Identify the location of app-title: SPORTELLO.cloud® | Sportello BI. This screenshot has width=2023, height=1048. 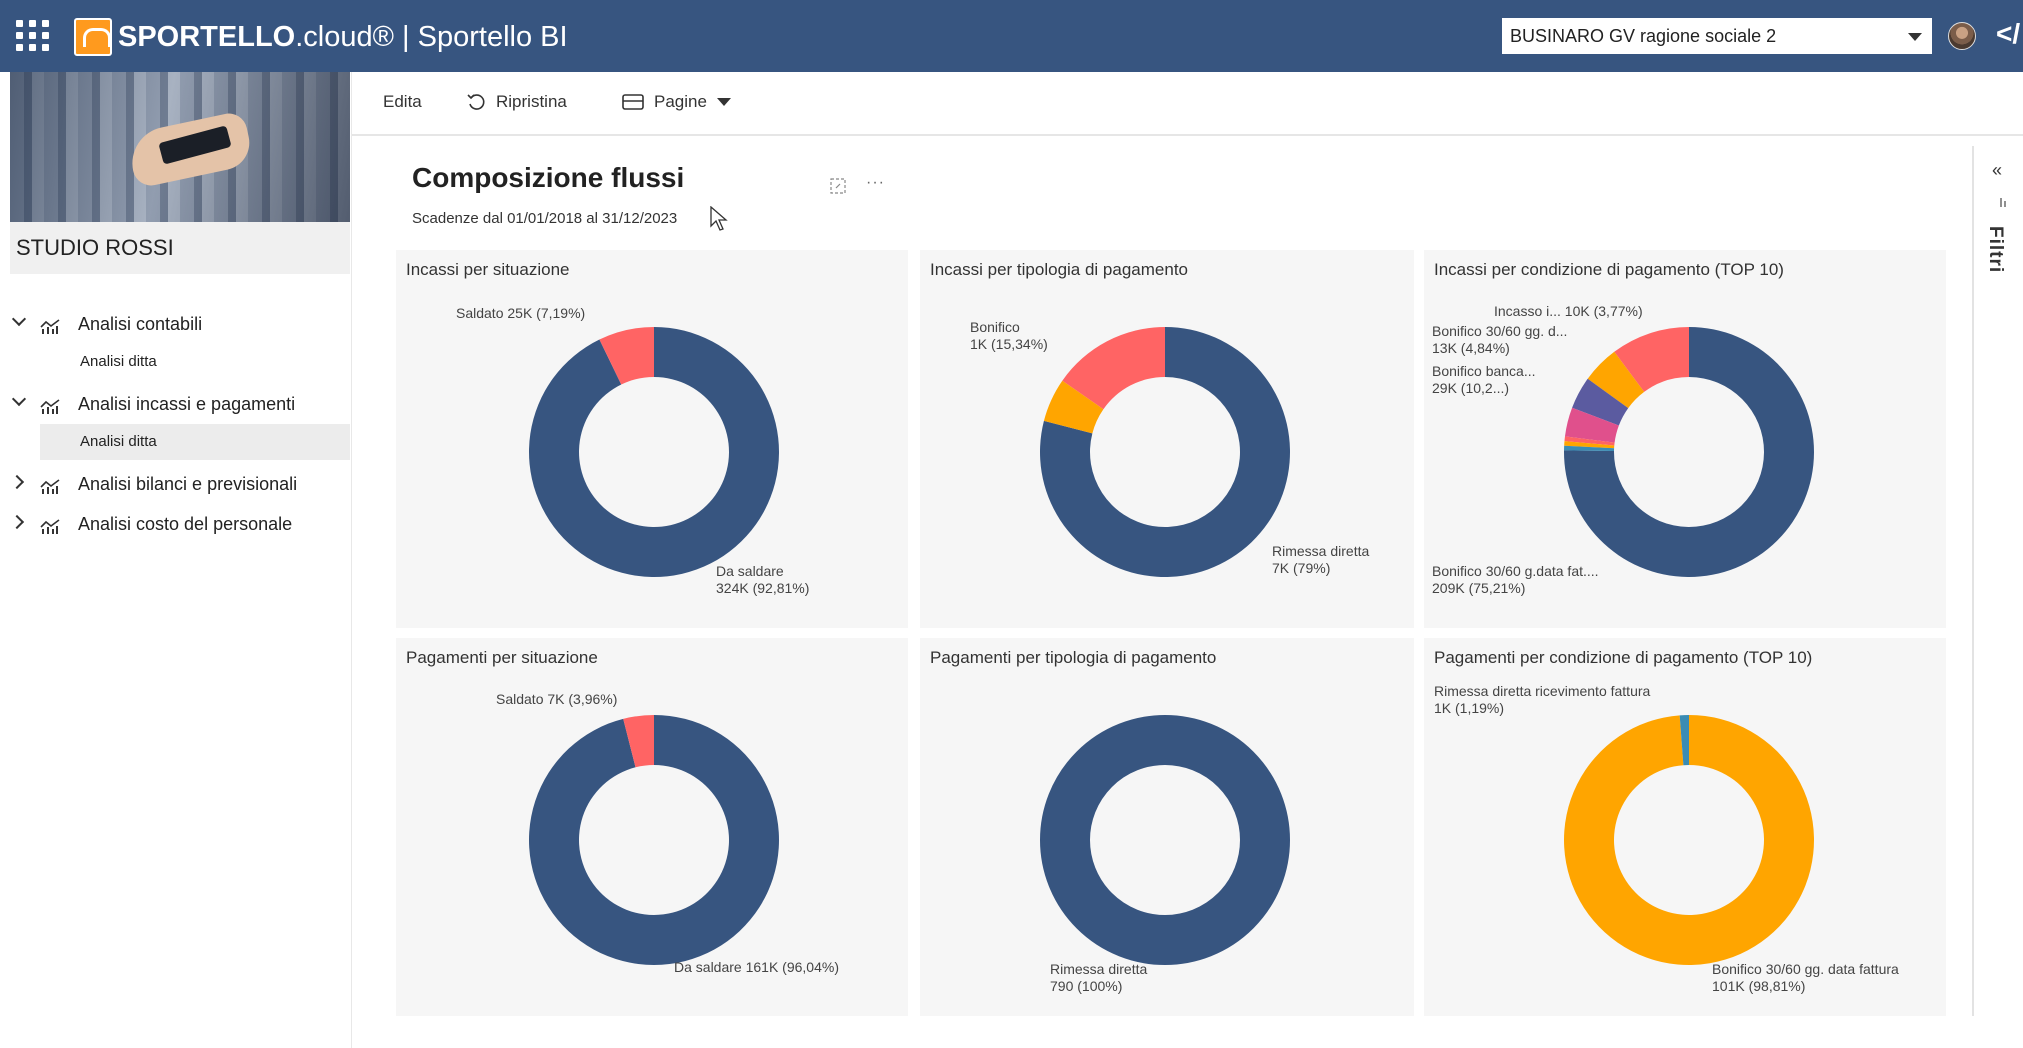
(343, 37).